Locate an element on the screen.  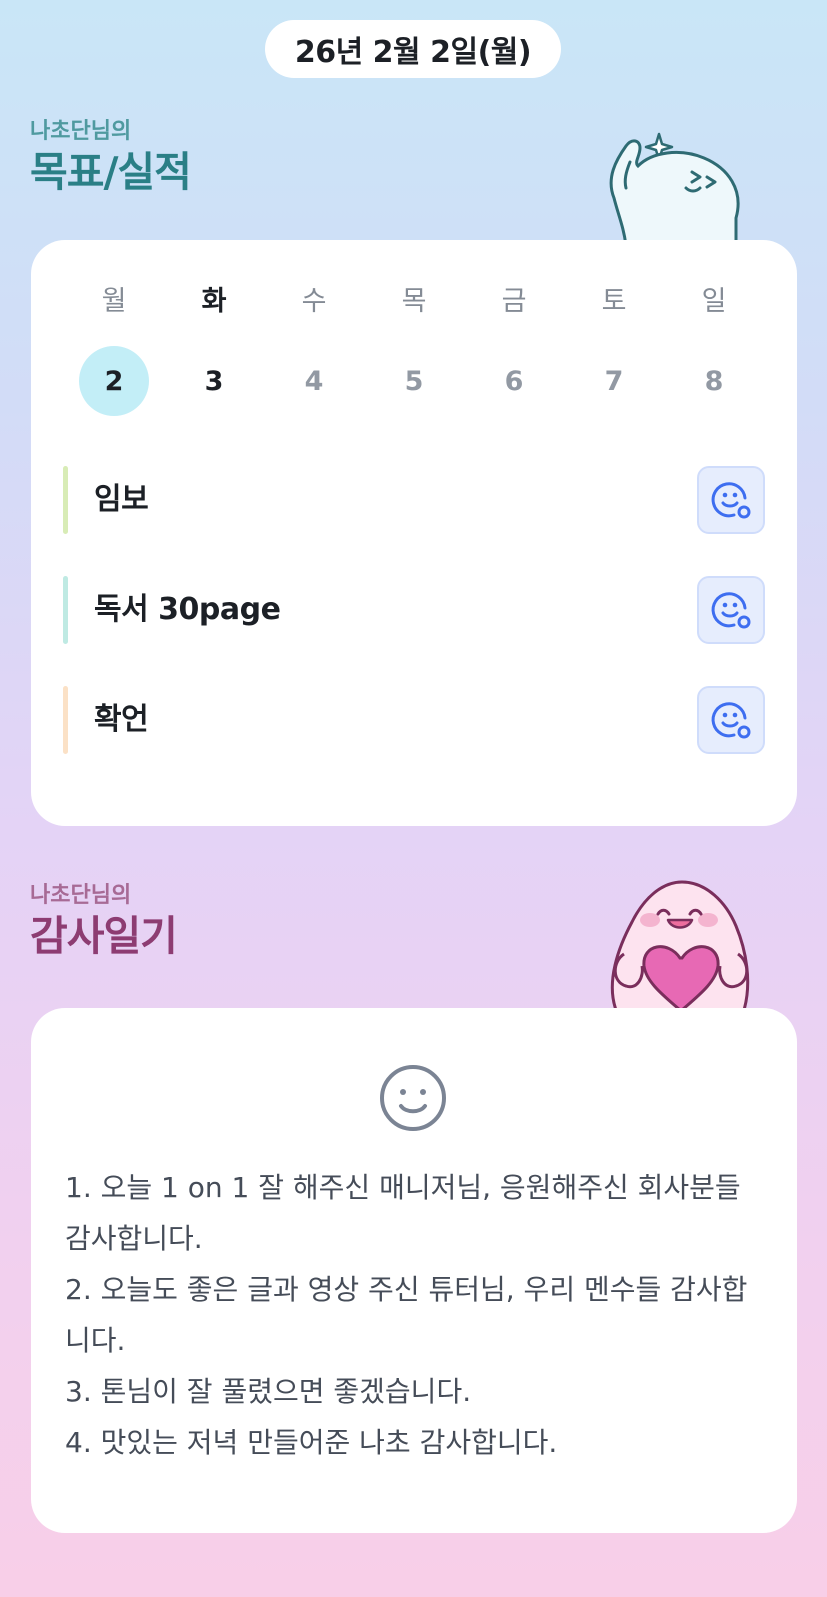
goals-section-header: 나초단님의 목표/실적 is located at coordinates (111, 158).